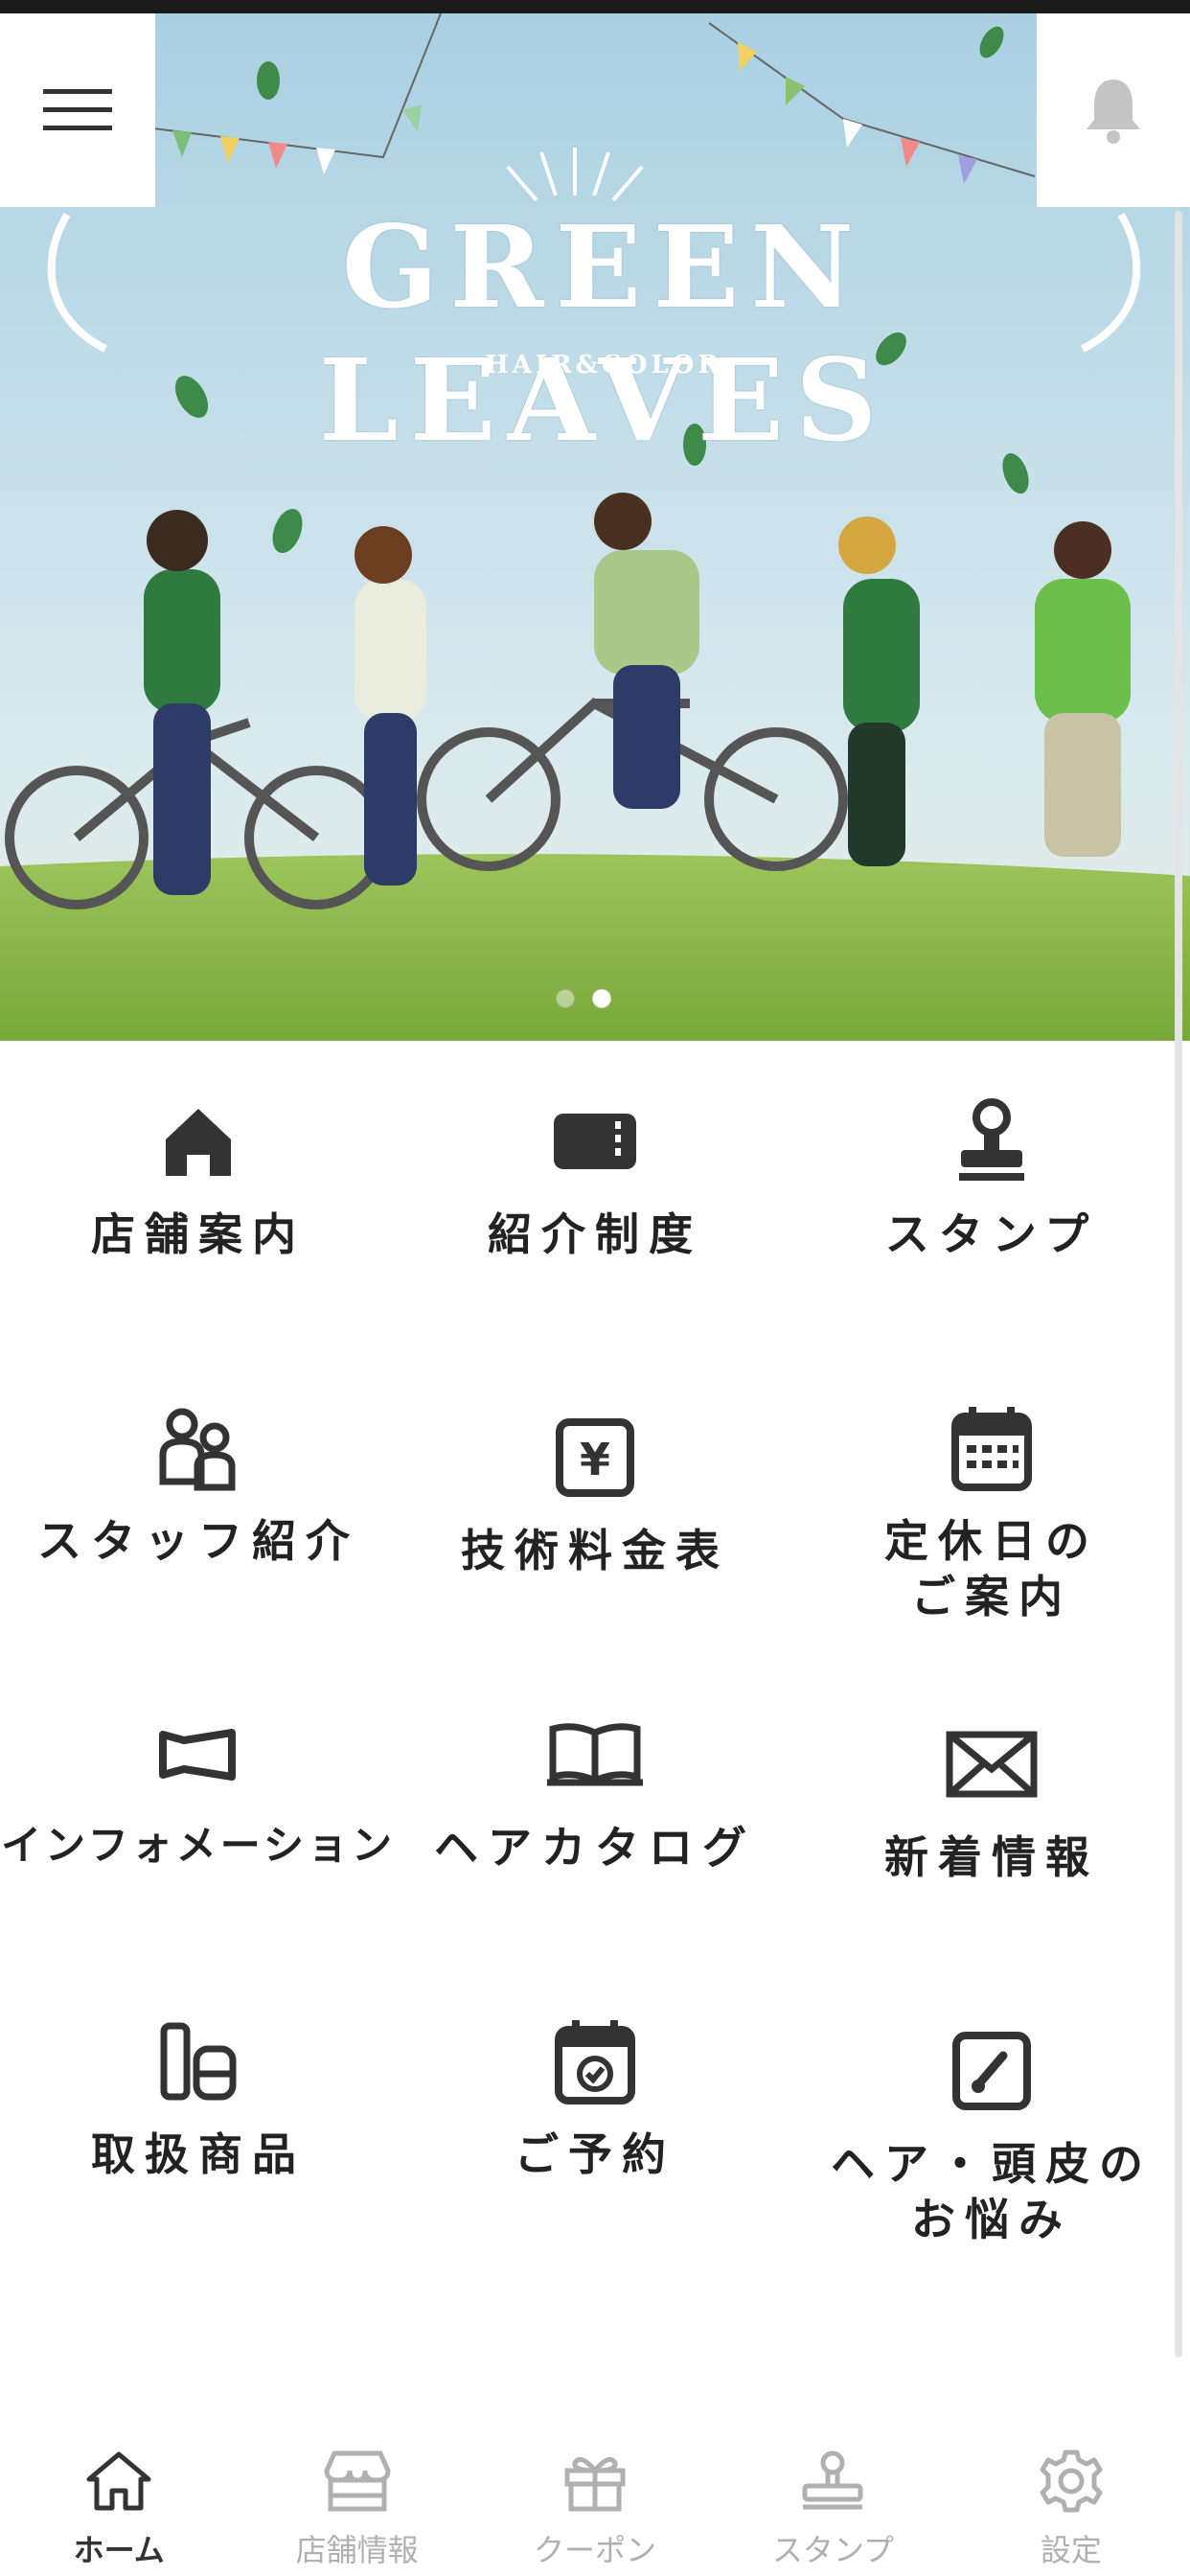 The image size is (1190, 2576). What do you see at coordinates (595, 1754) in the screenshot?
I see `book-icon` at bounding box center [595, 1754].